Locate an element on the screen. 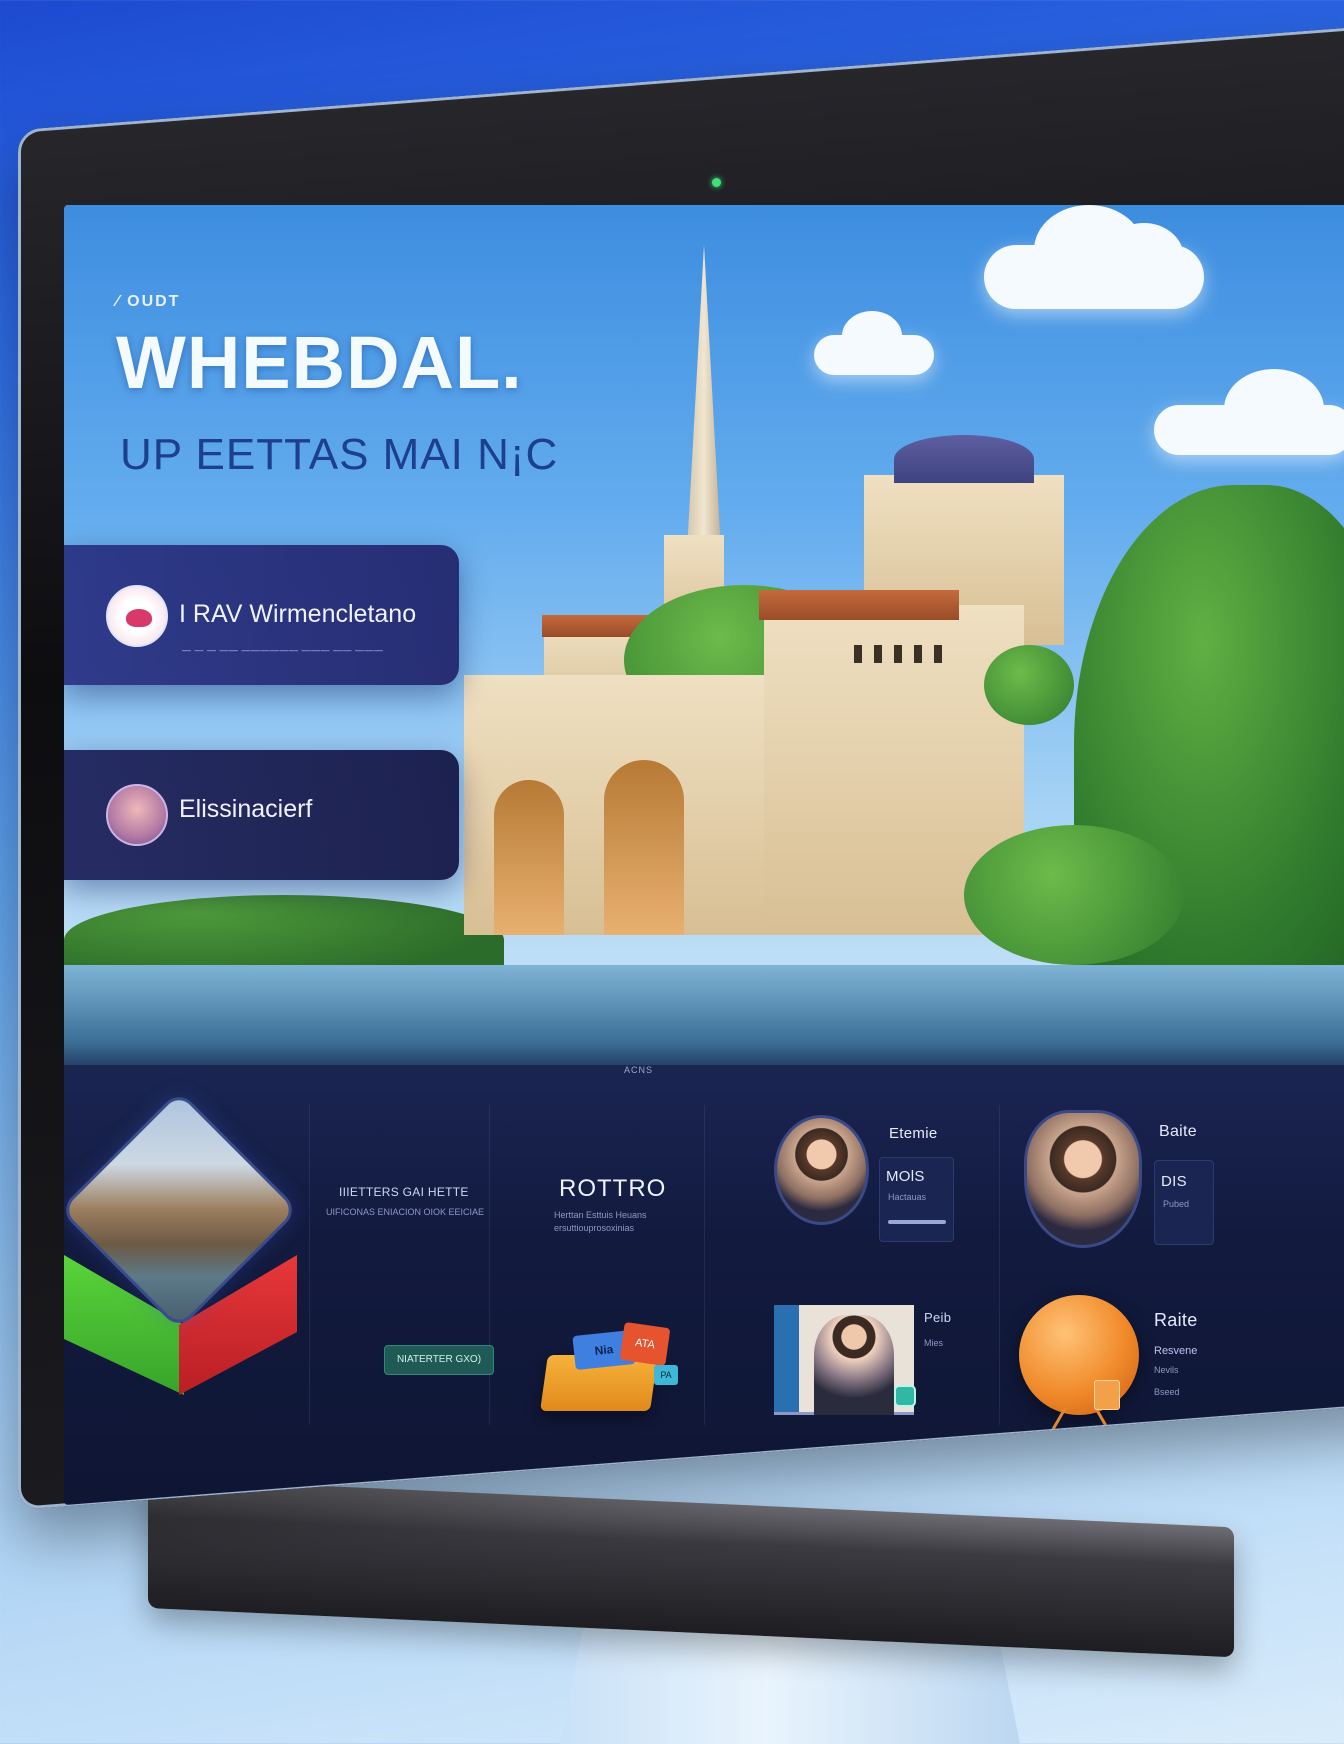  video-person is located at coordinates (854, 1365).